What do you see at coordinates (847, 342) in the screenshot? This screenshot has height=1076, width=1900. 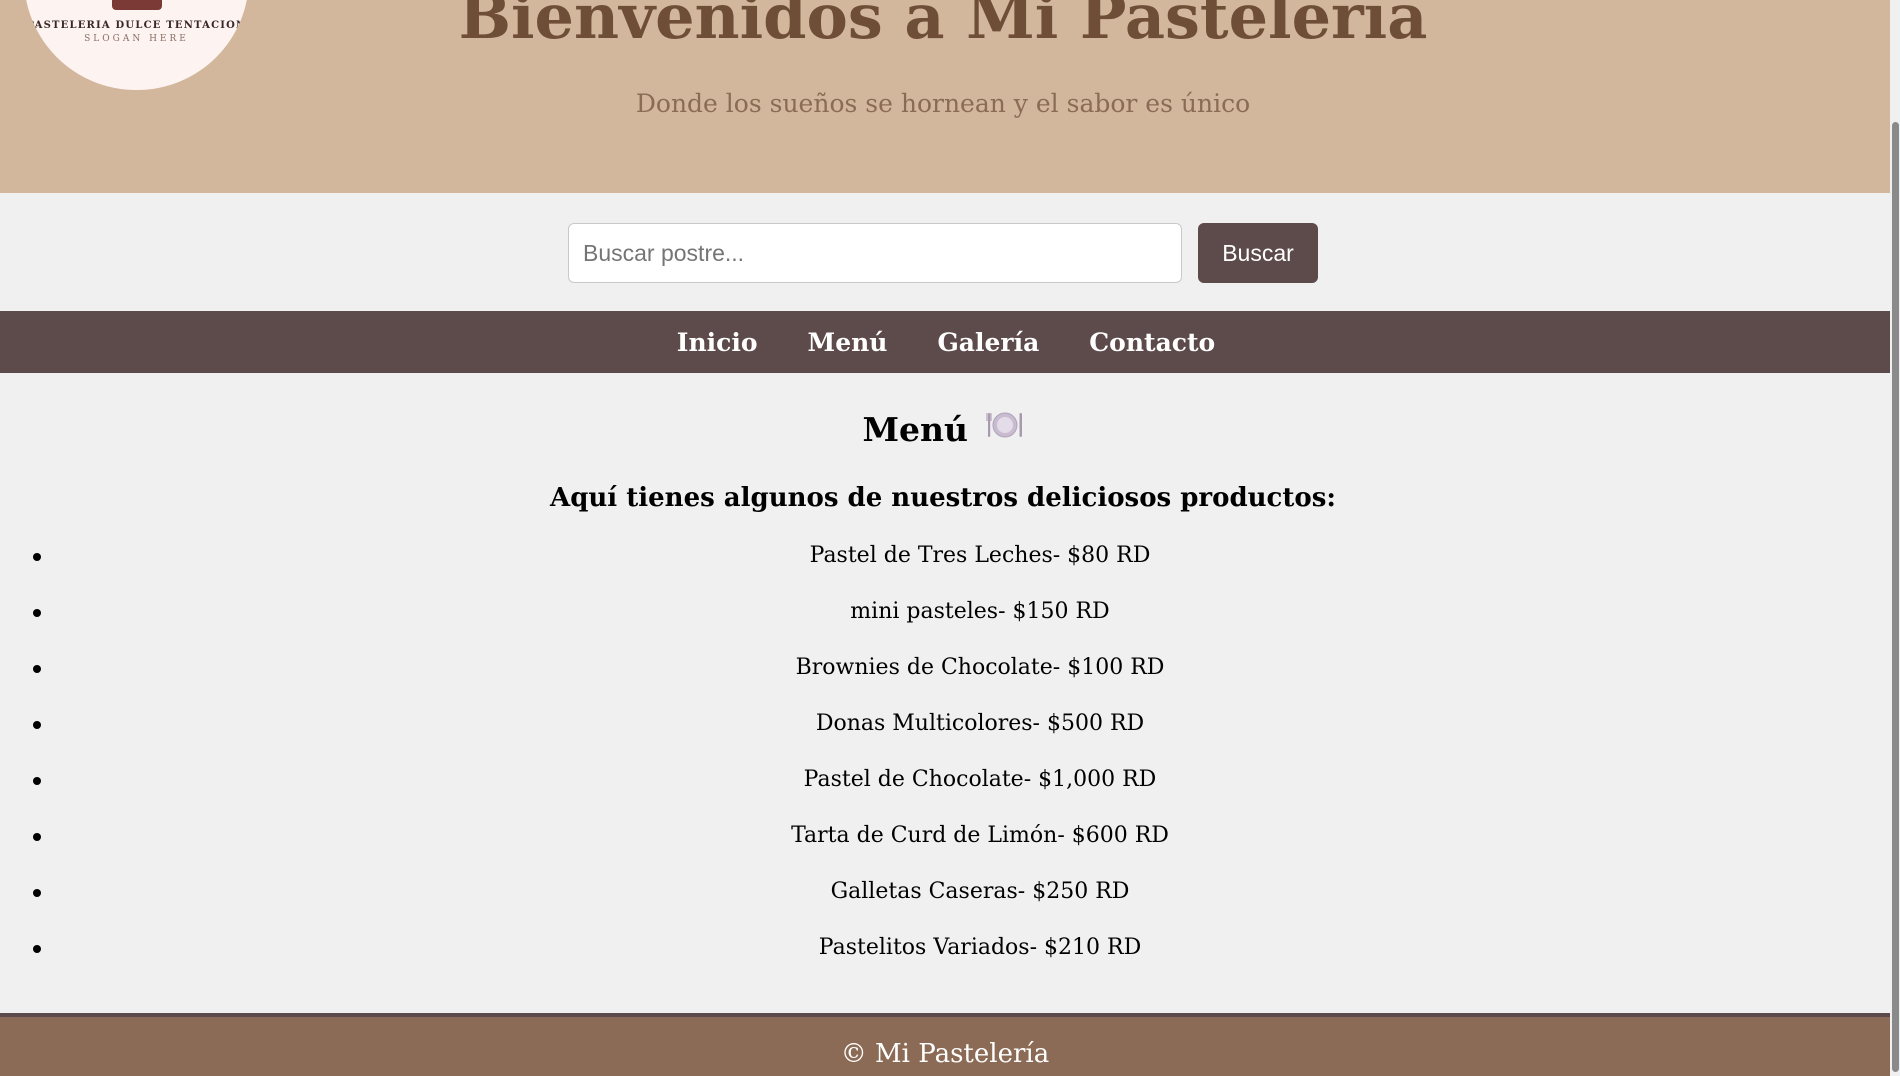 I see `nav-link-menu: Menú` at bounding box center [847, 342].